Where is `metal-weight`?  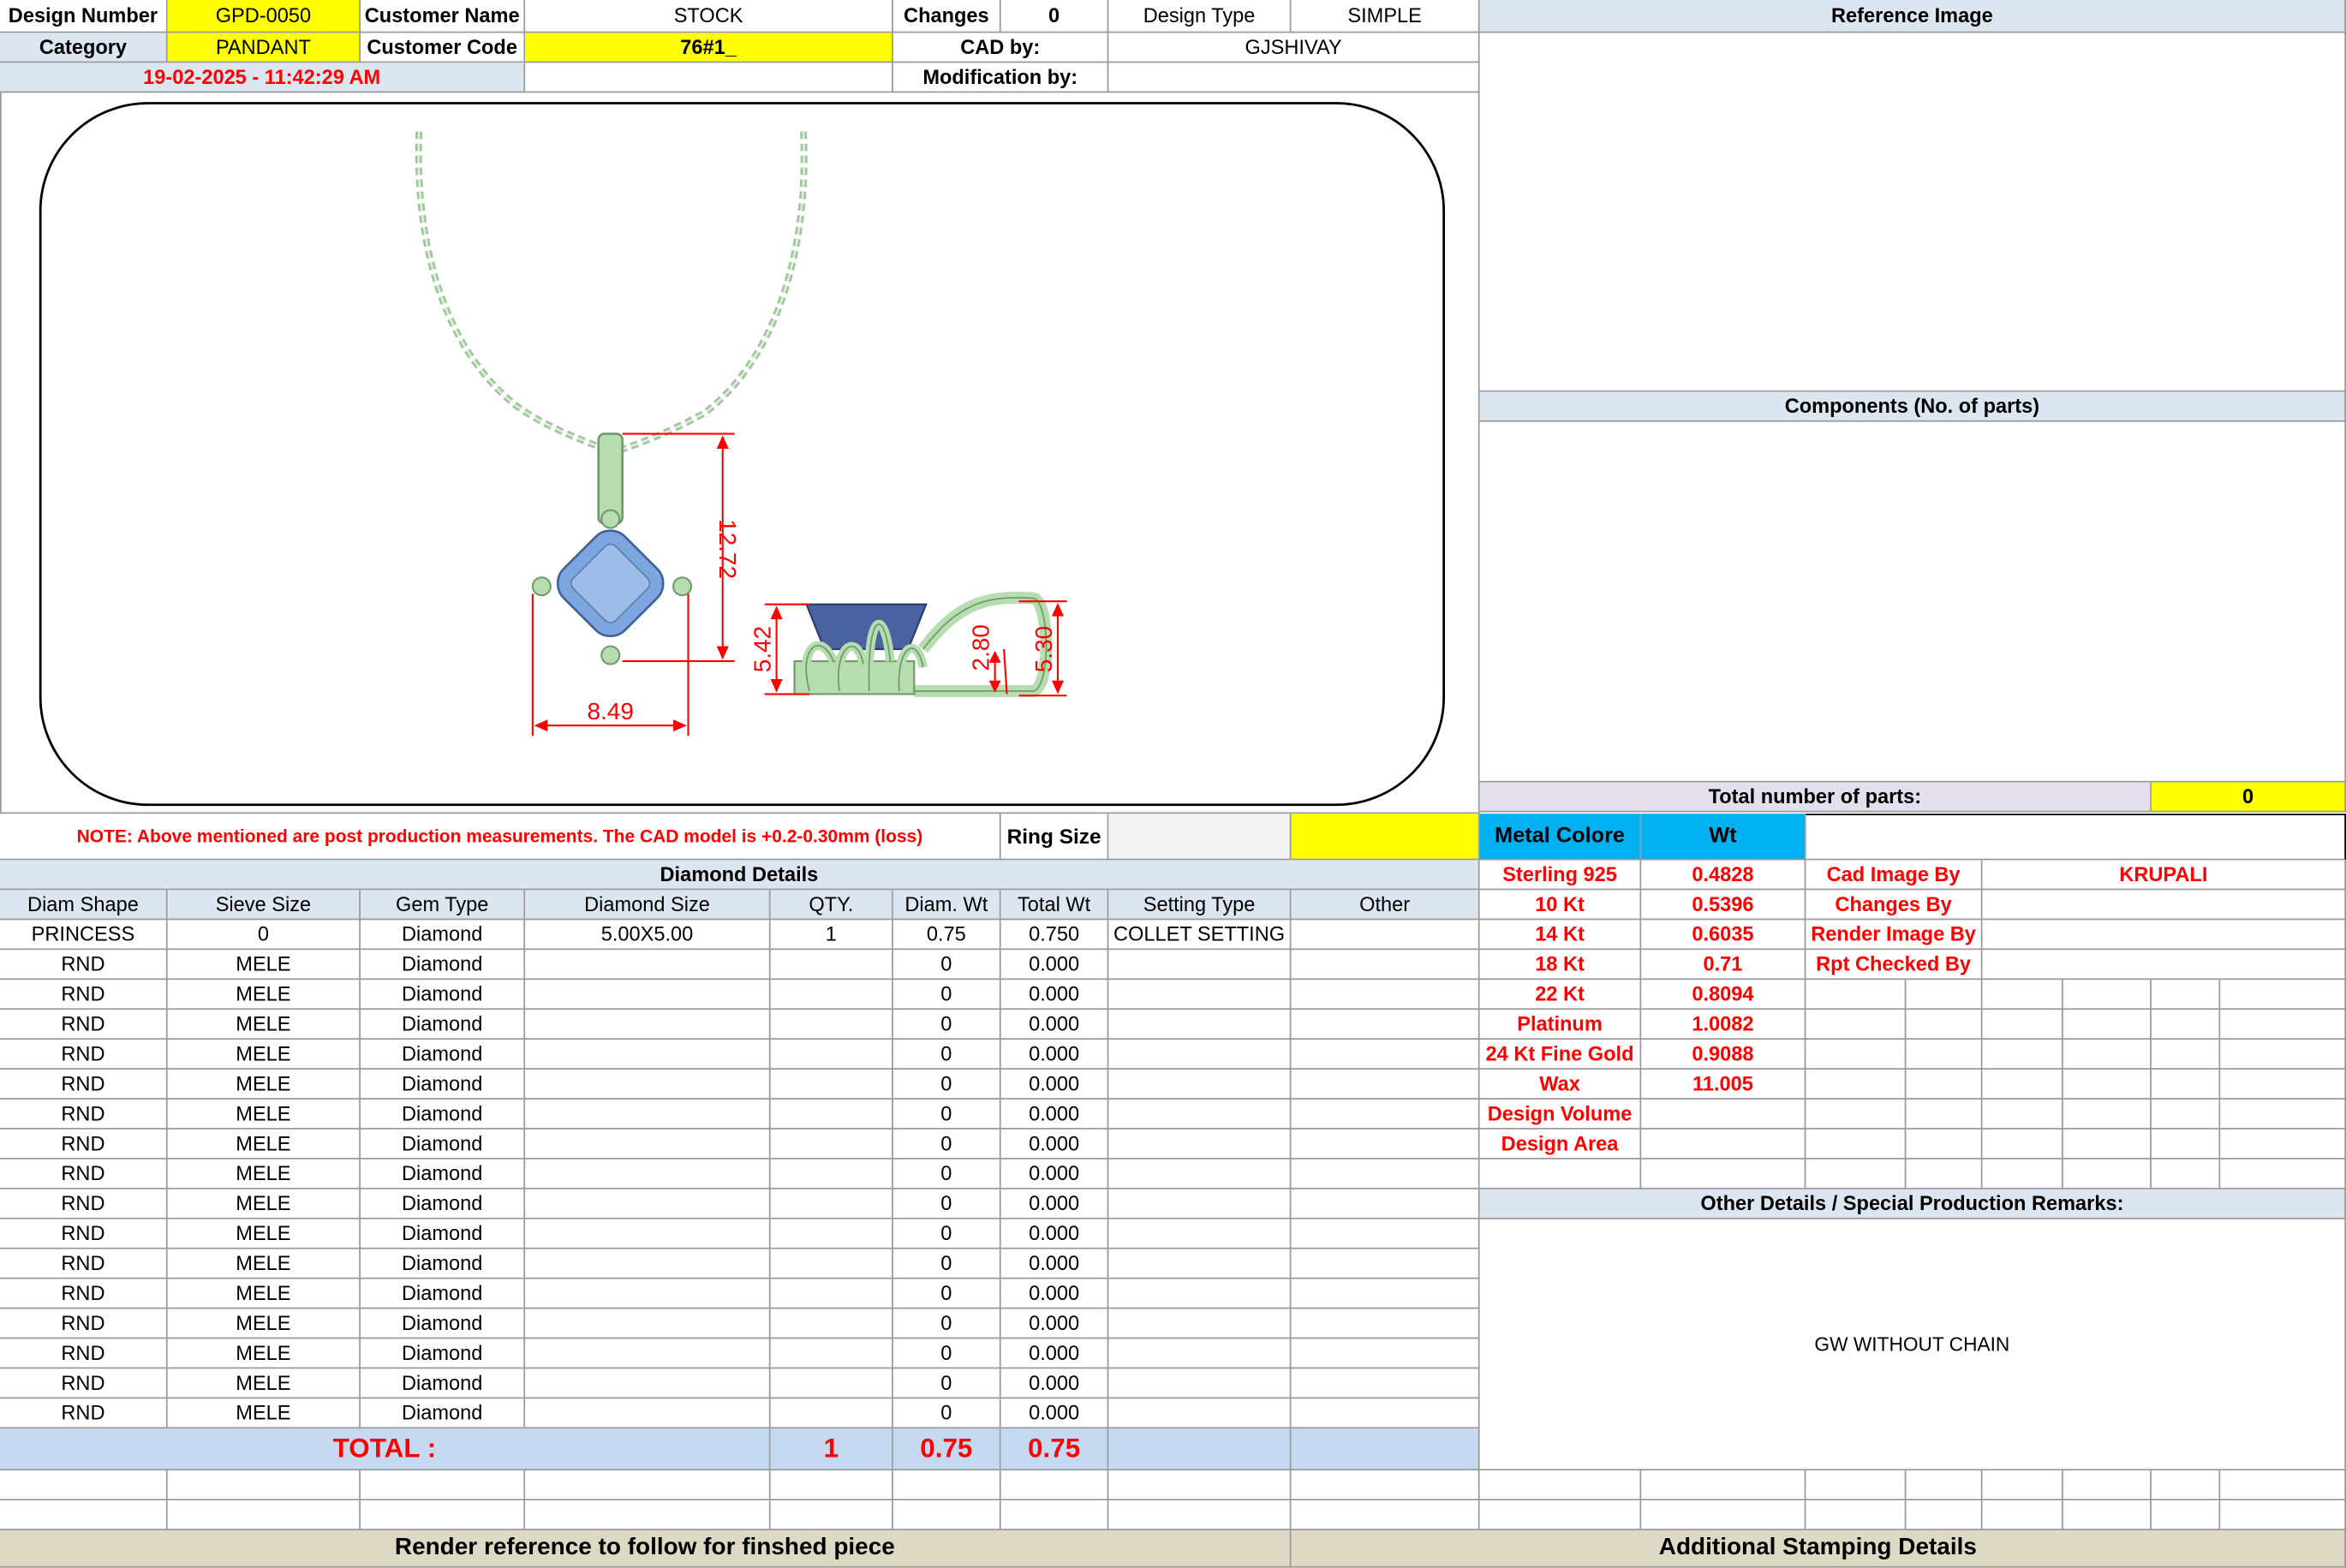
metal-weight is located at coordinates (1723, 1114).